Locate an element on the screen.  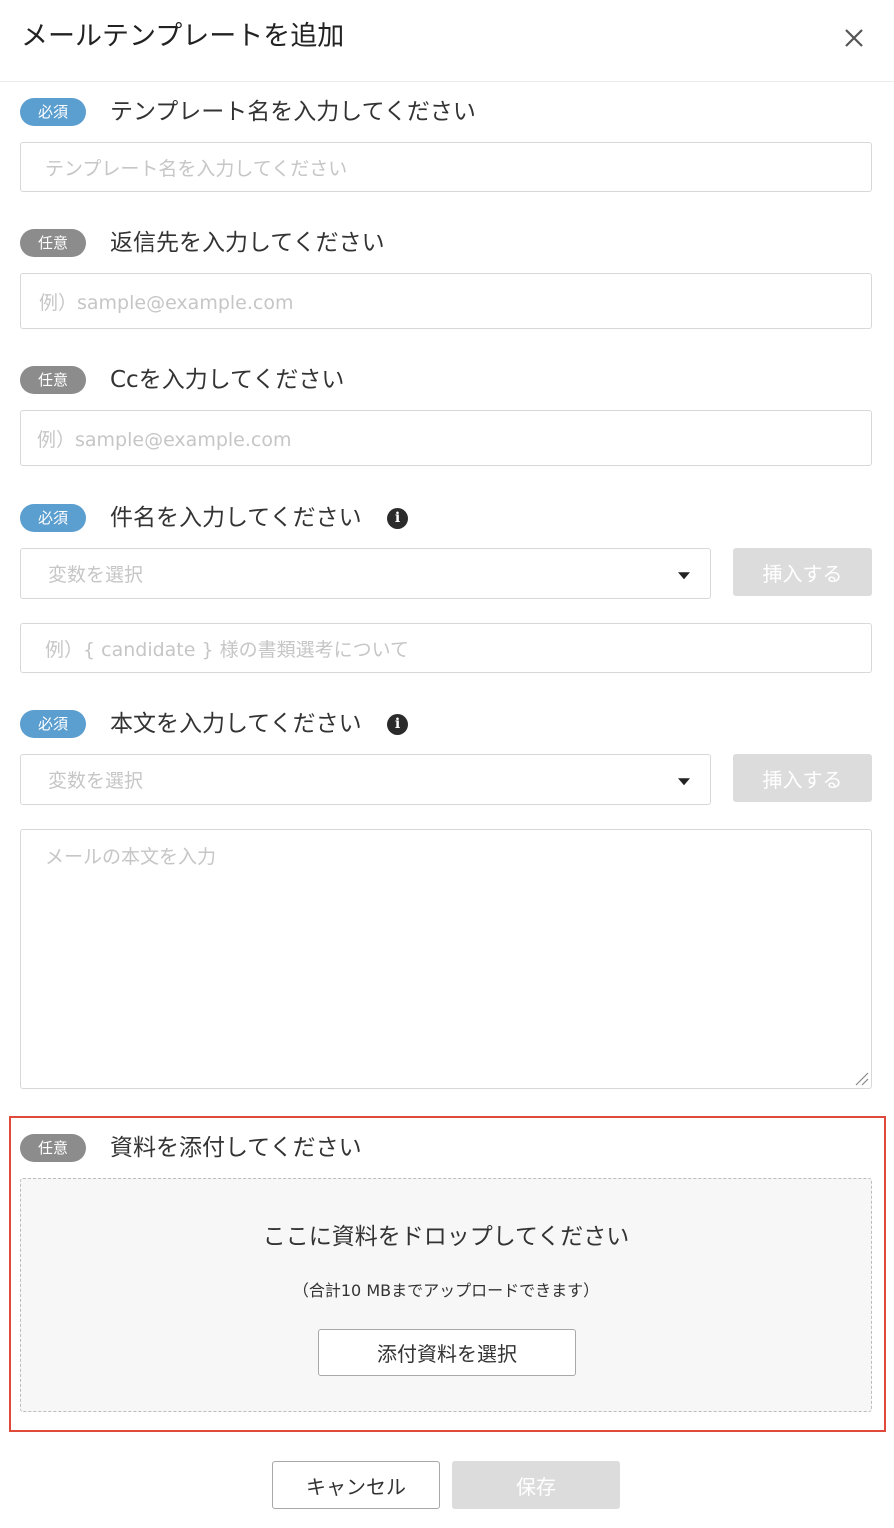
body-insert-button: 挿入する is located at coordinates (802, 778).